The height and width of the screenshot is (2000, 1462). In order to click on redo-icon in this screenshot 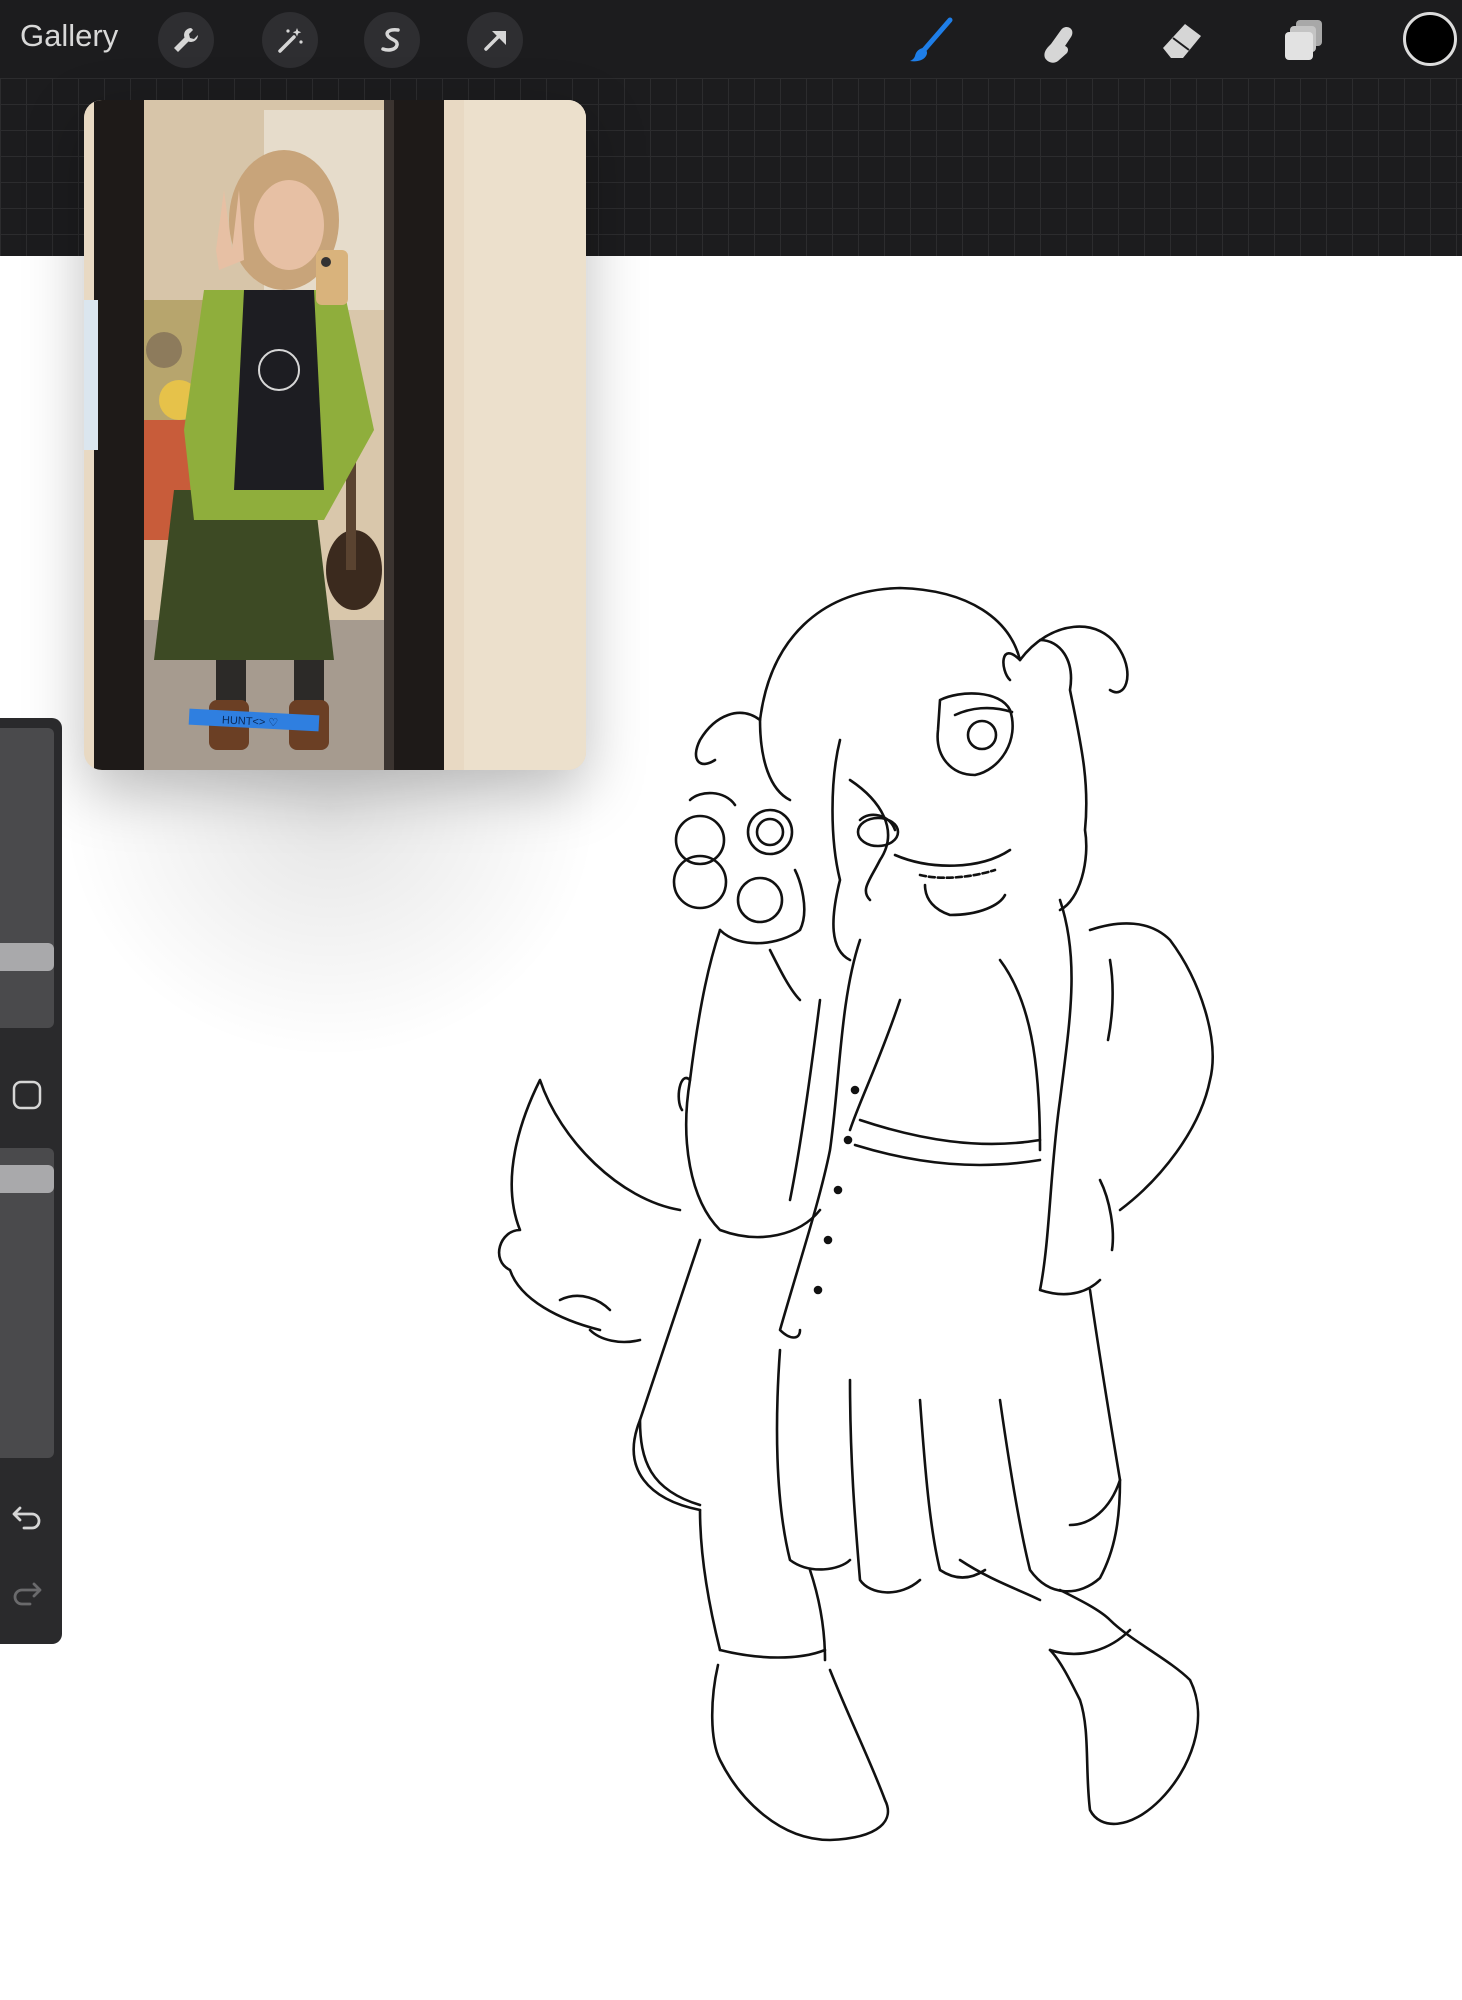, I will do `click(27, 1594)`.